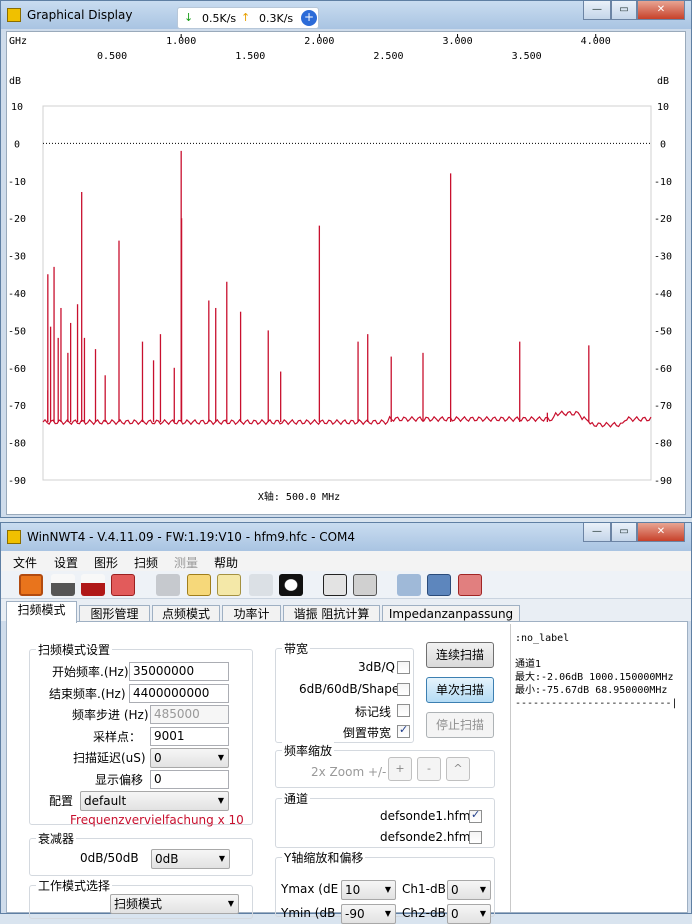  Describe the element at coordinates (400, 769) in the screenshot. I see `zoom-in-button: +` at that location.